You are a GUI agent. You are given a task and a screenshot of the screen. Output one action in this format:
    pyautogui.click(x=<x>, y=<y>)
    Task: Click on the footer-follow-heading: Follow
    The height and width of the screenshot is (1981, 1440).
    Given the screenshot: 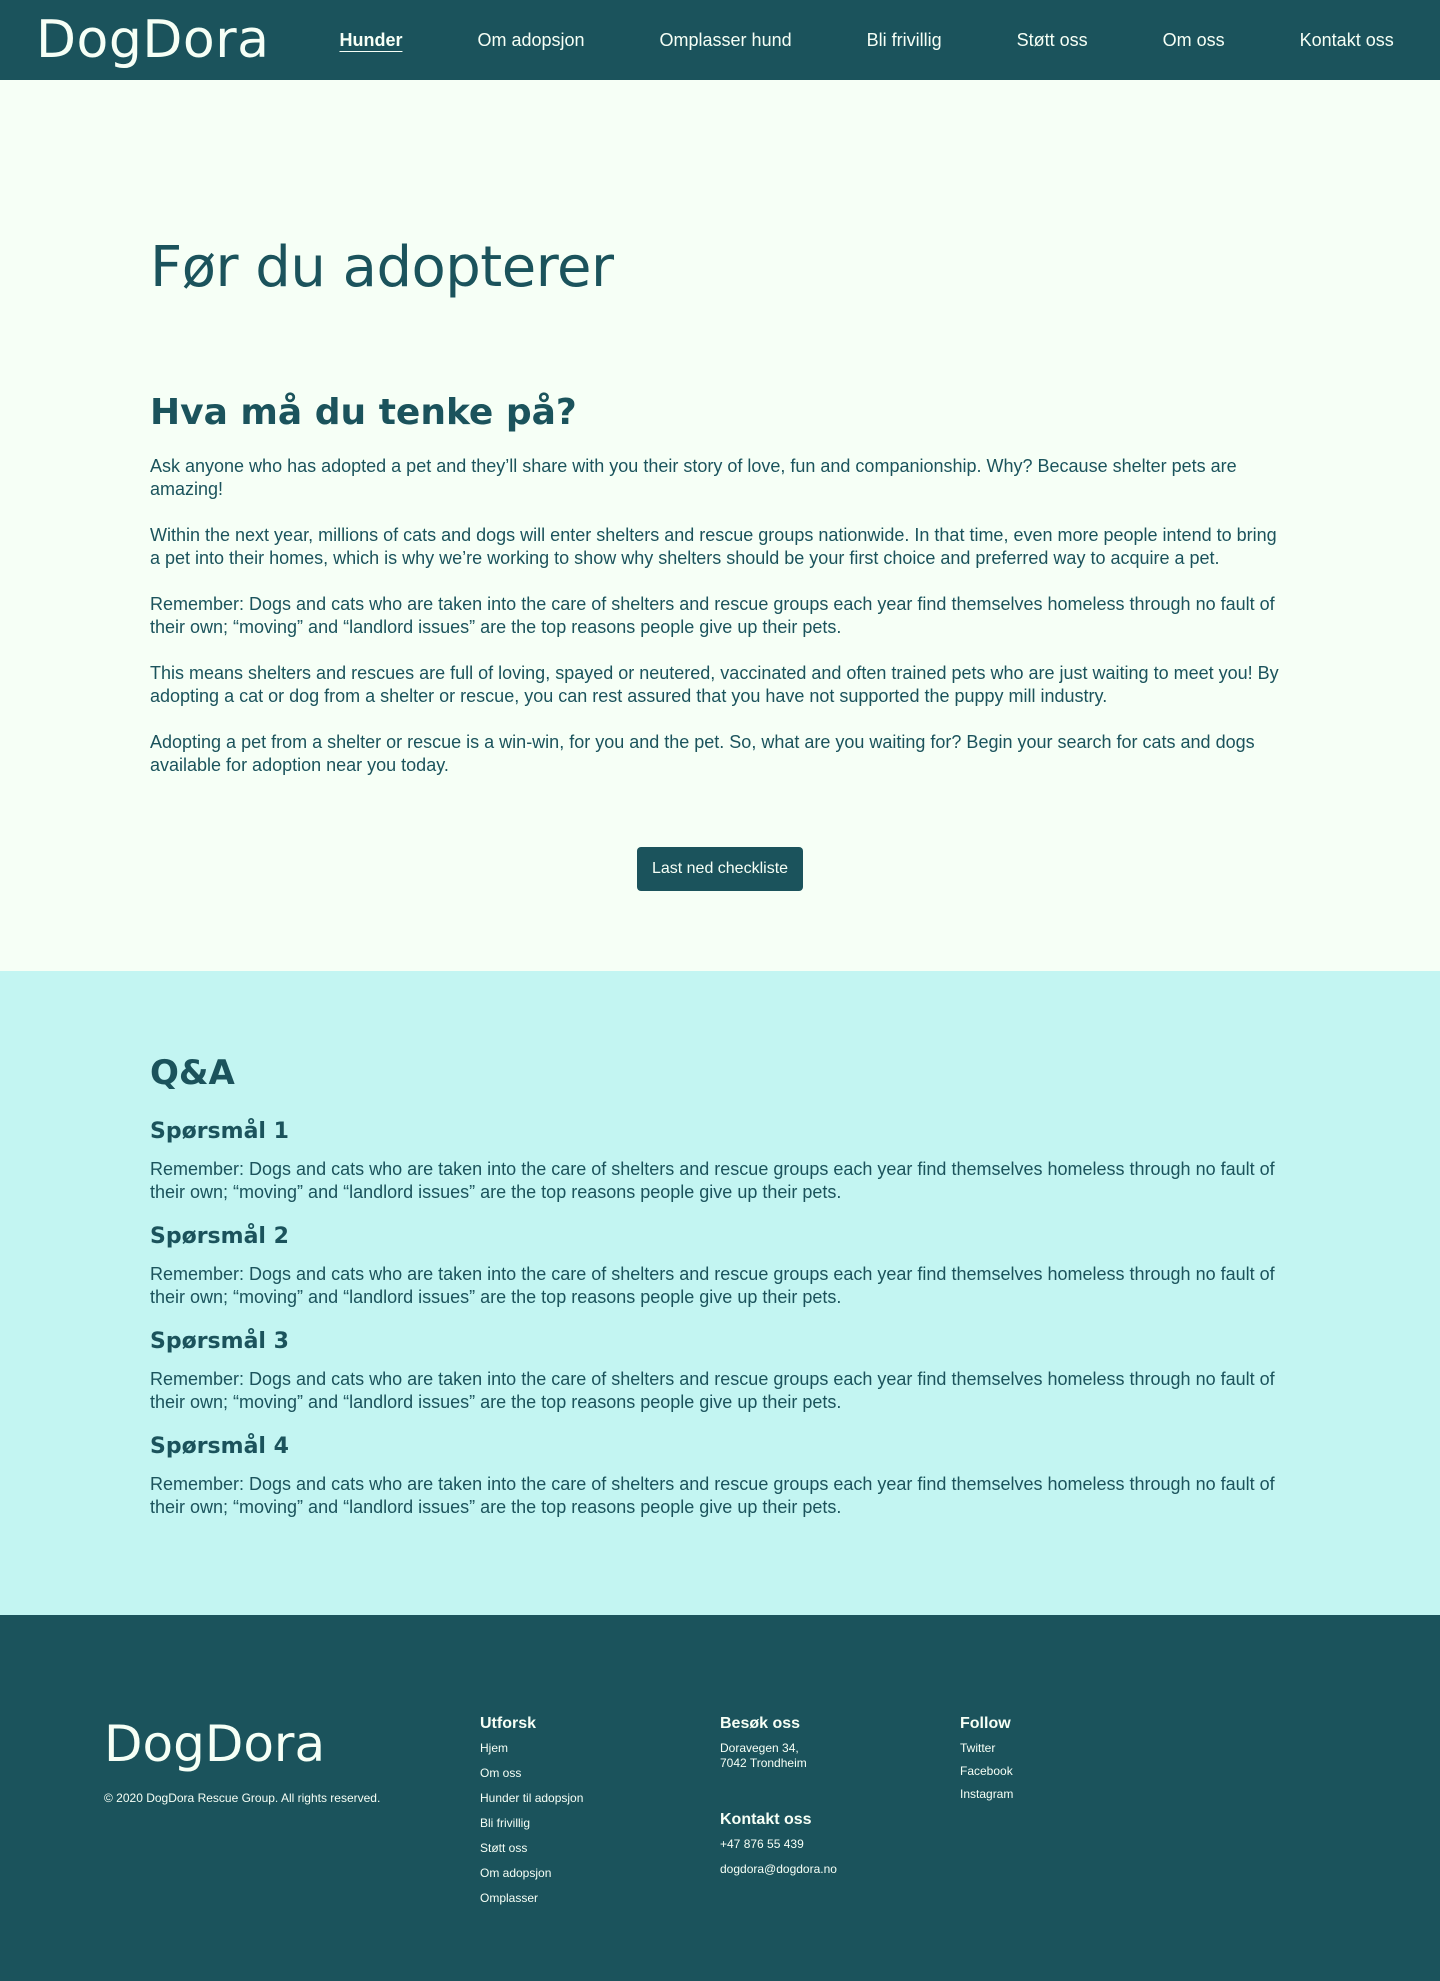 What is the action you would take?
    pyautogui.click(x=985, y=1723)
    